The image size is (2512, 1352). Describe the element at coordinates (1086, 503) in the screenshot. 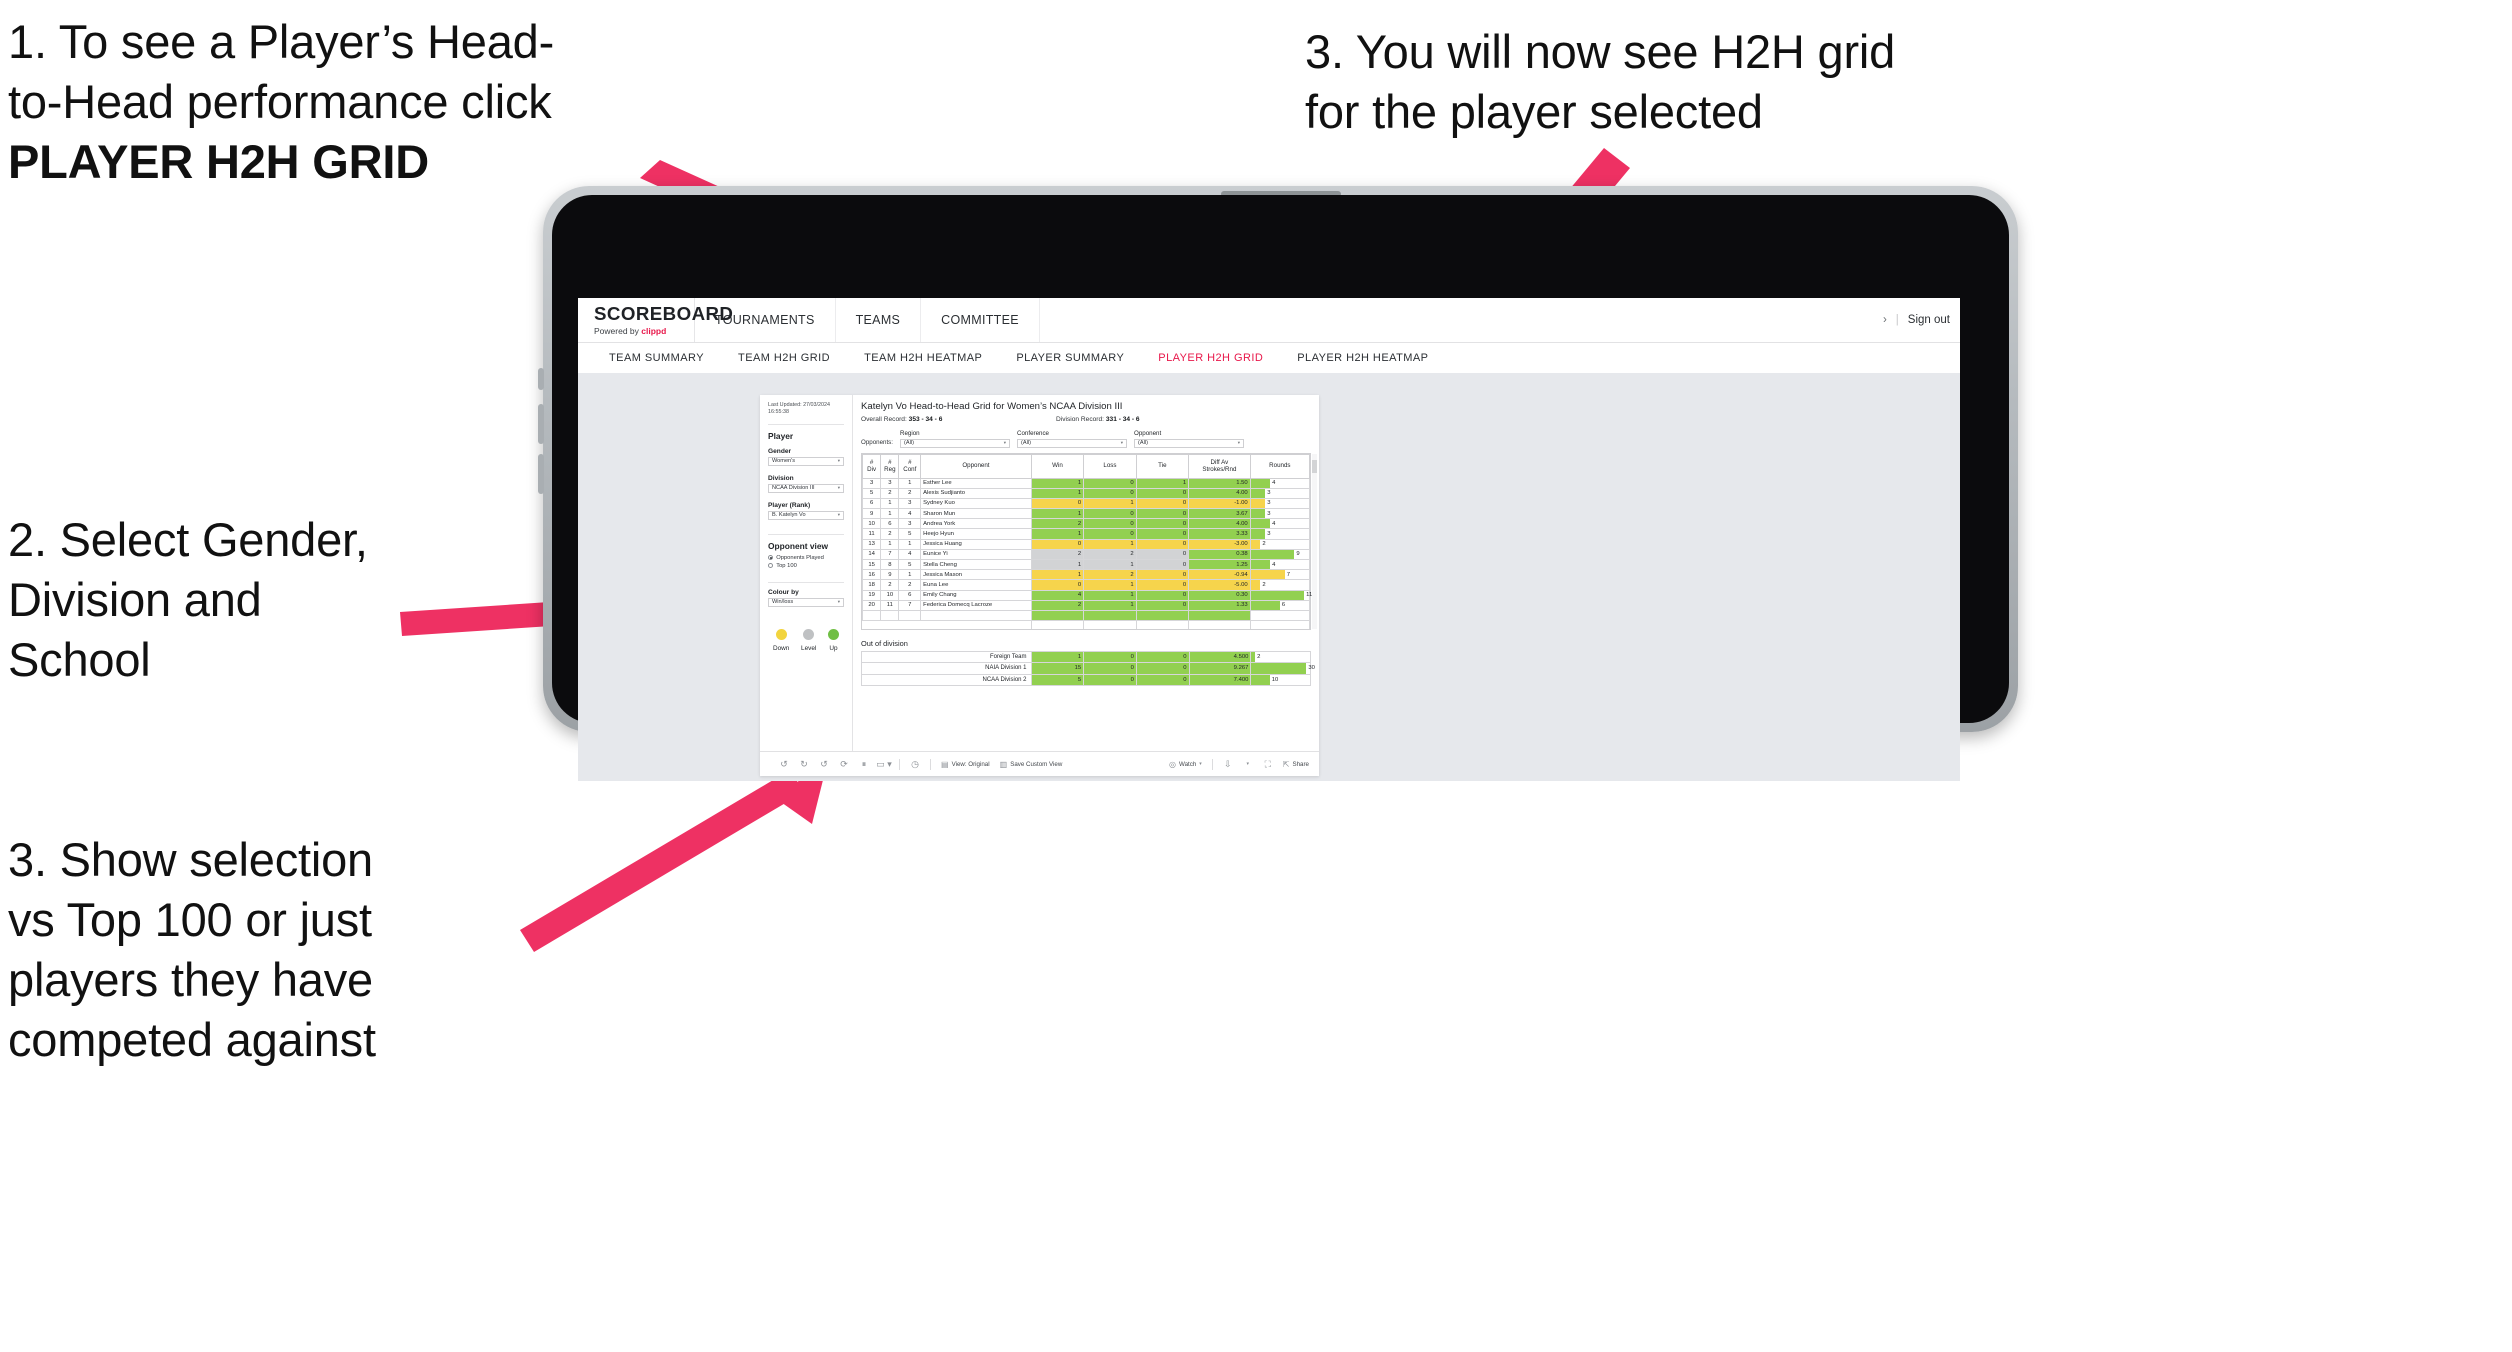

I see `table-row: 6 1 3 Sydney Kuo 0 1 0 -1.00 3` at that location.